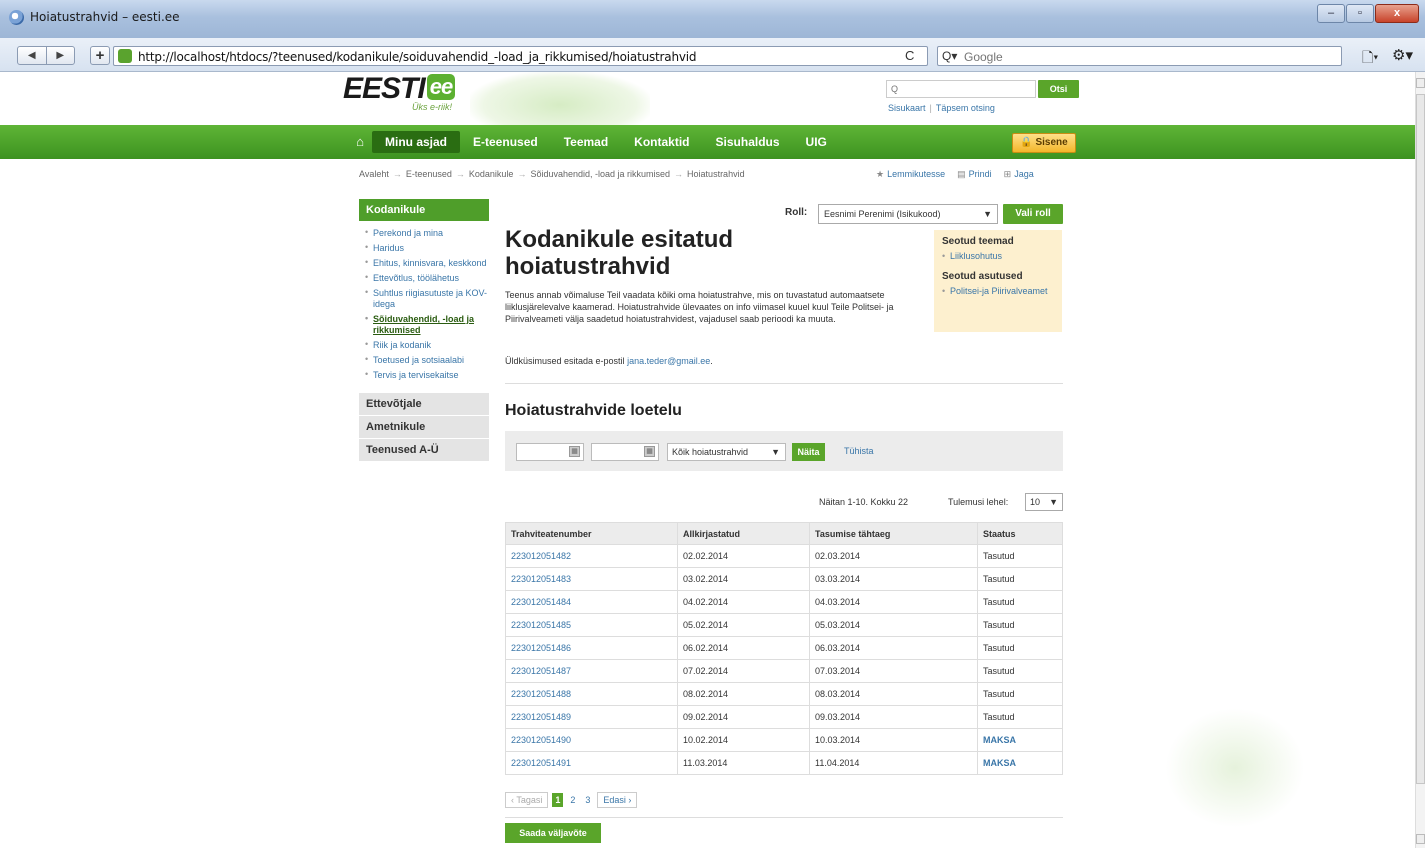  What do you see at coordinates (424, 404) in the screenshot?
I see `sidebar-section-ettevotjale: Ettevõtjale` at bounding box center [424, 404].